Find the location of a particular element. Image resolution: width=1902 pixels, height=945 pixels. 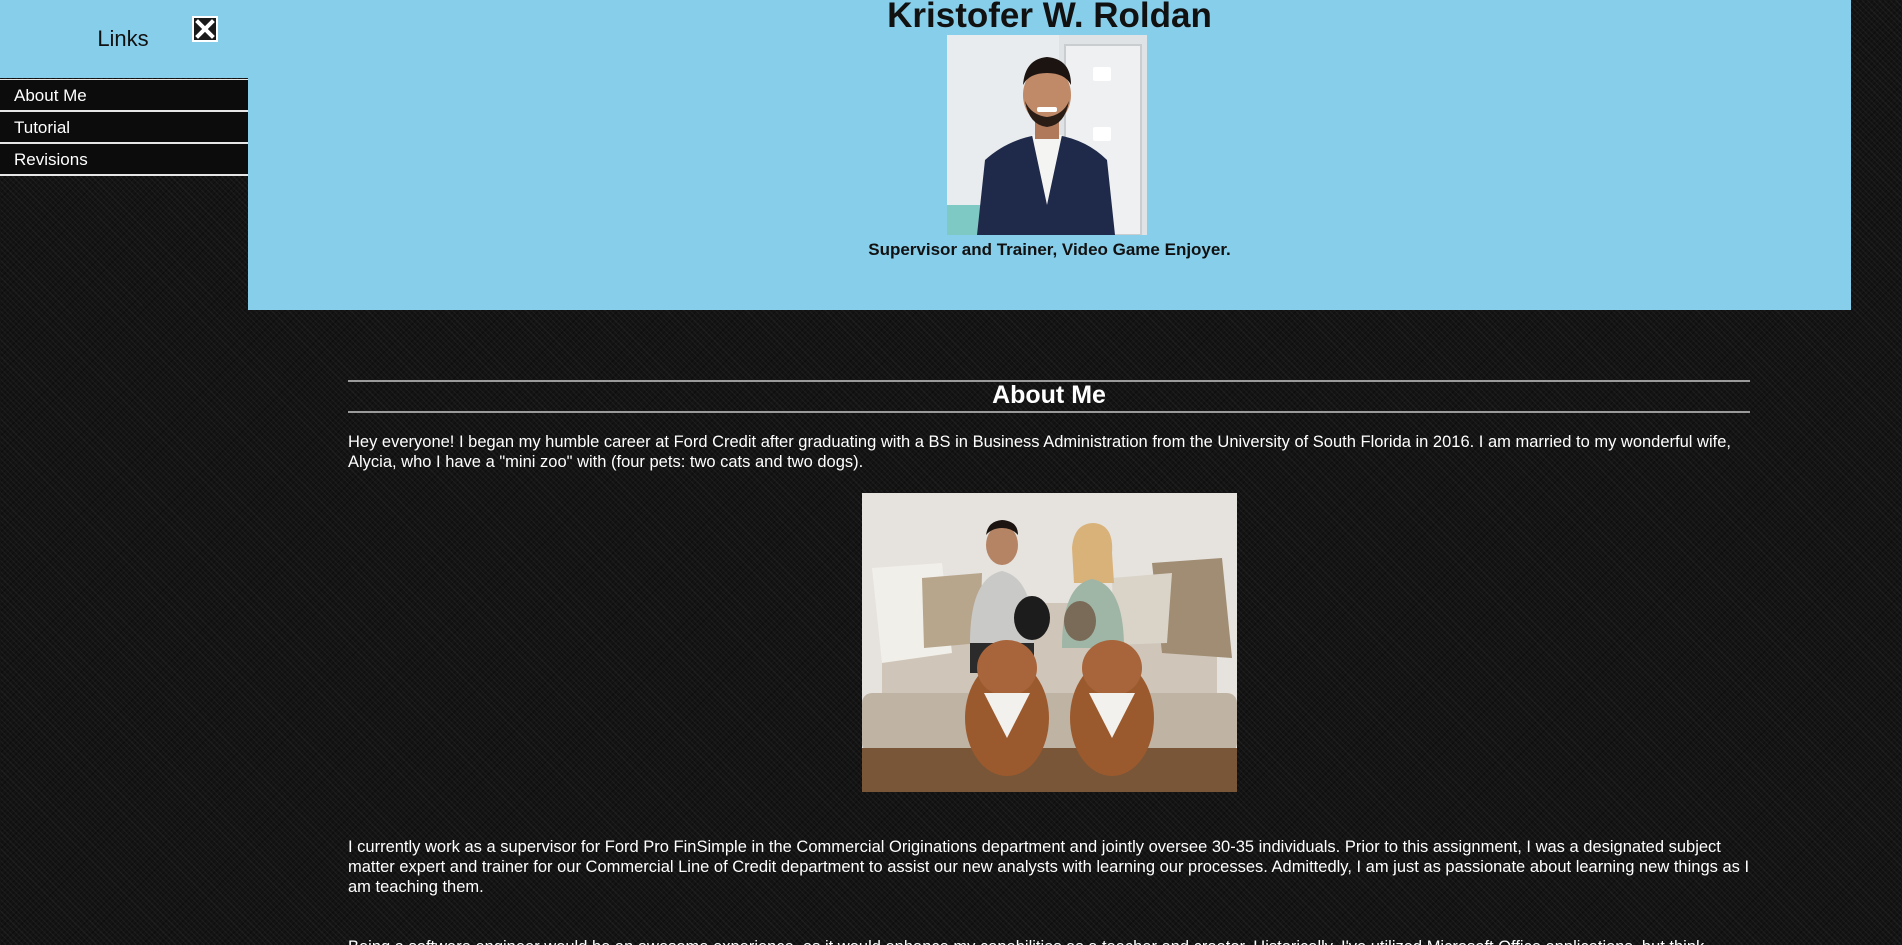

sidebar-item-tutorial: Tutorial is located at coordinates (124, 128).